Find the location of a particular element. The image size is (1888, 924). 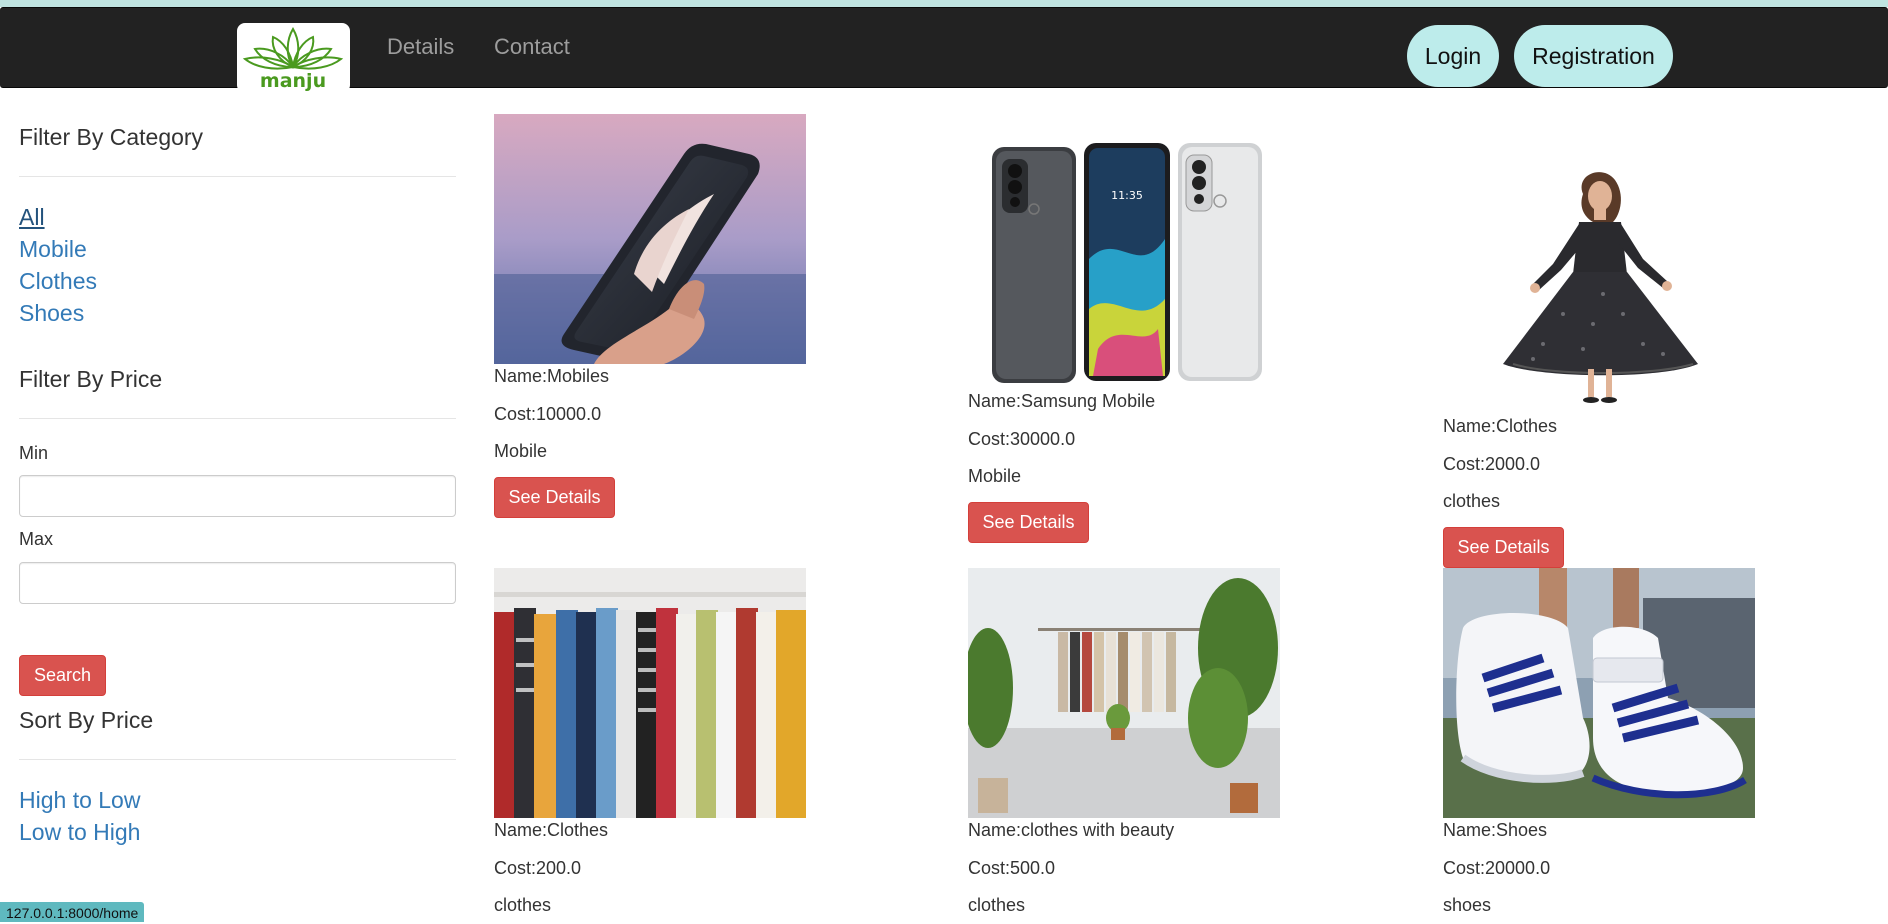

product-cost: Cost:200.0 is located at coordinates (538, 868).